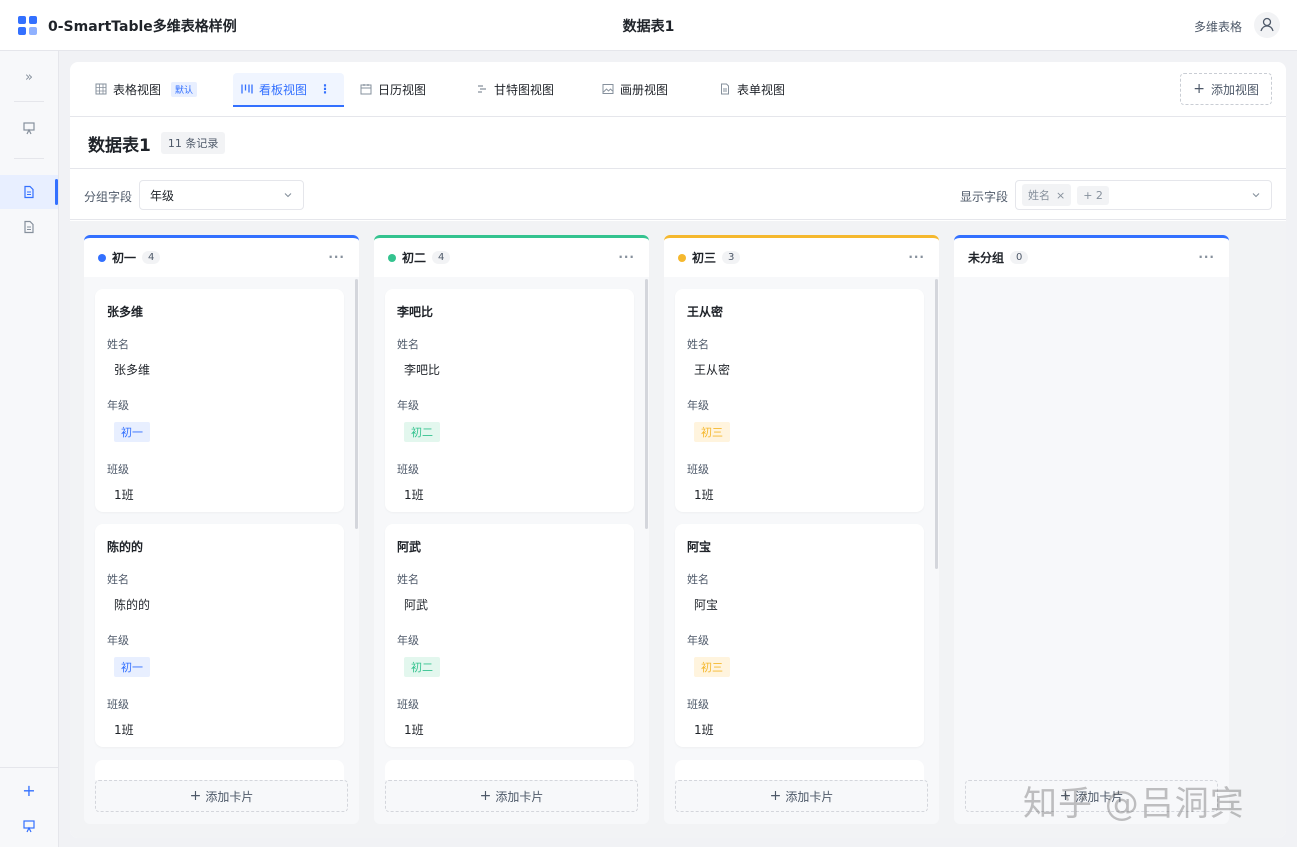 The image size is (1297, 847). What do you see at coordinates (1091, 256) in the screenshot?
I see `column-header: 未分组 0 ···` at bounding box center [1091, 256].